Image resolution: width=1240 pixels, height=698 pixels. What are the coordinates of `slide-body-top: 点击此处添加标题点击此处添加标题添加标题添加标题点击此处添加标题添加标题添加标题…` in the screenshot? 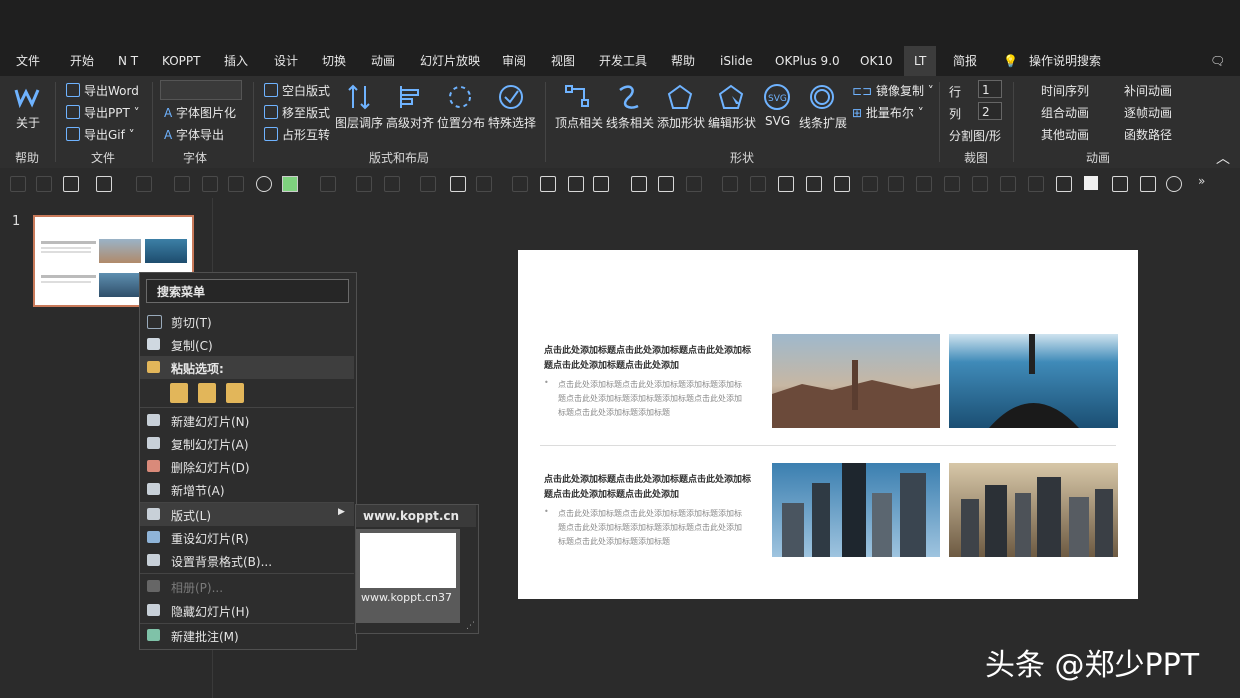 It's located at (653, 399).